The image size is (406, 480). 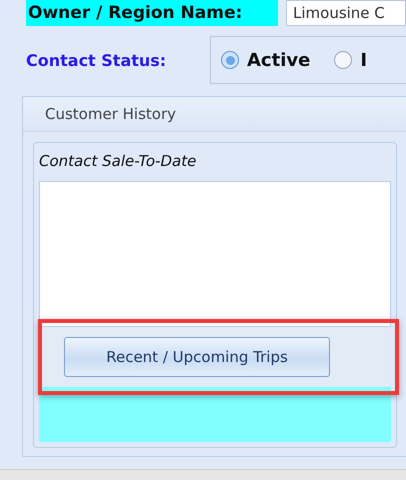 I want to click on owner-region-label: Owner / Region Name:, so click(x=152, y=13).